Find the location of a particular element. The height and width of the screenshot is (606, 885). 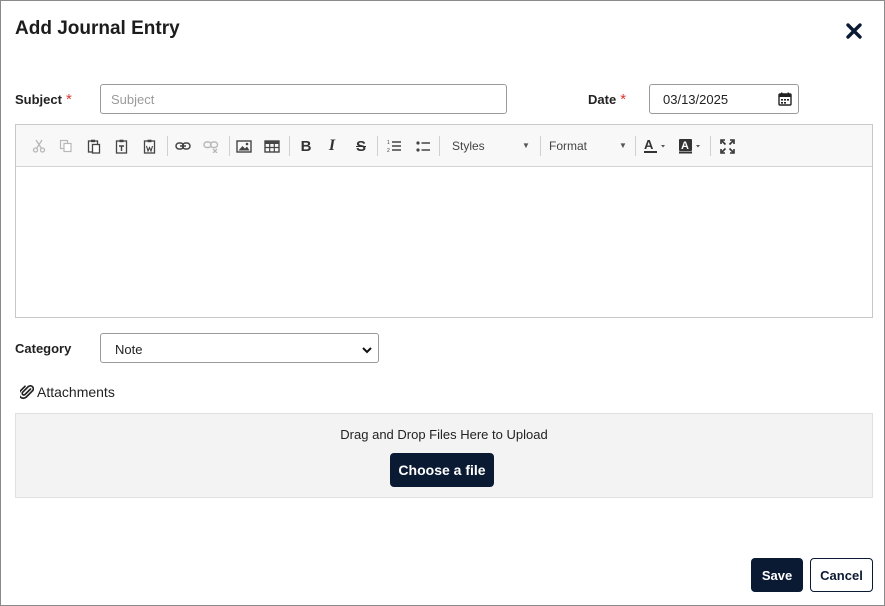

paste-icon is located at coordinates (94, 146).